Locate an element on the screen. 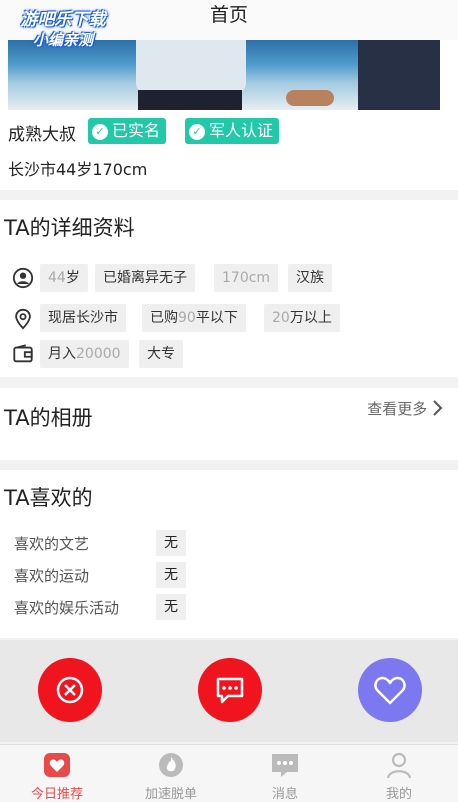  like-arts-label: 喜欢的文艺 is located at coordinates (52, 544).